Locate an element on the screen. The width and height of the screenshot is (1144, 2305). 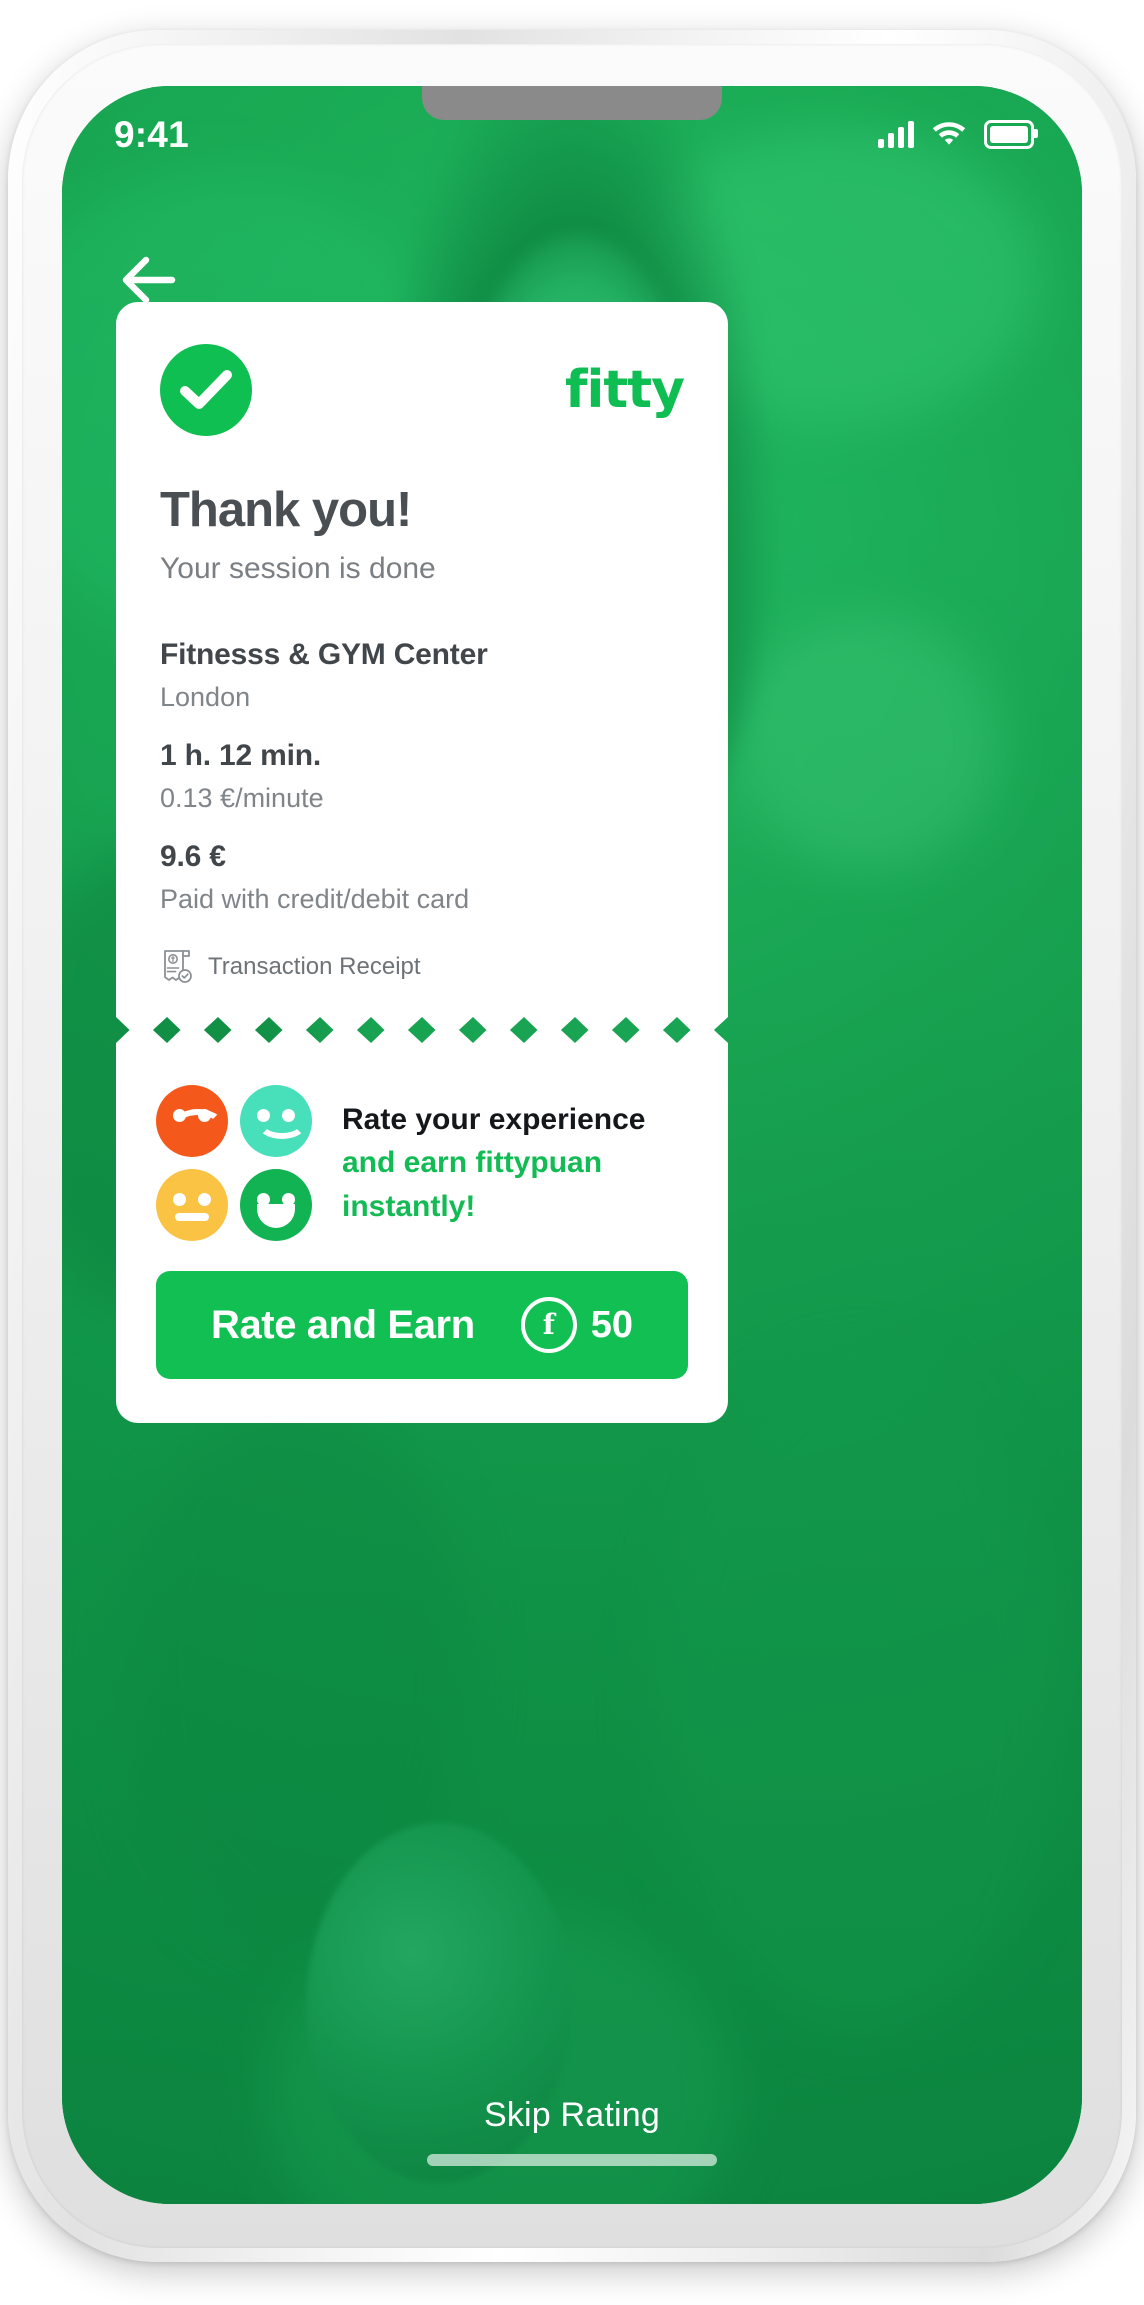
skip-rating-link: Skip Rating is located at coordinates (572, 2115).